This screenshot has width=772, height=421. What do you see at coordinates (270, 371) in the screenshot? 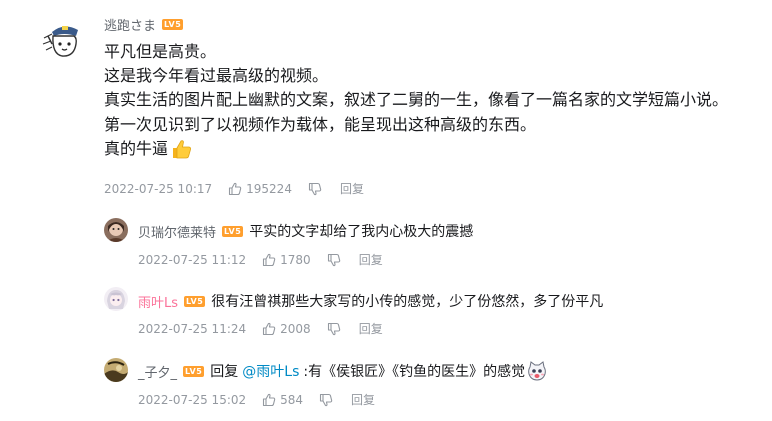
I see `mention-link: @雨叶Ls` at bounding box center [270, 371].